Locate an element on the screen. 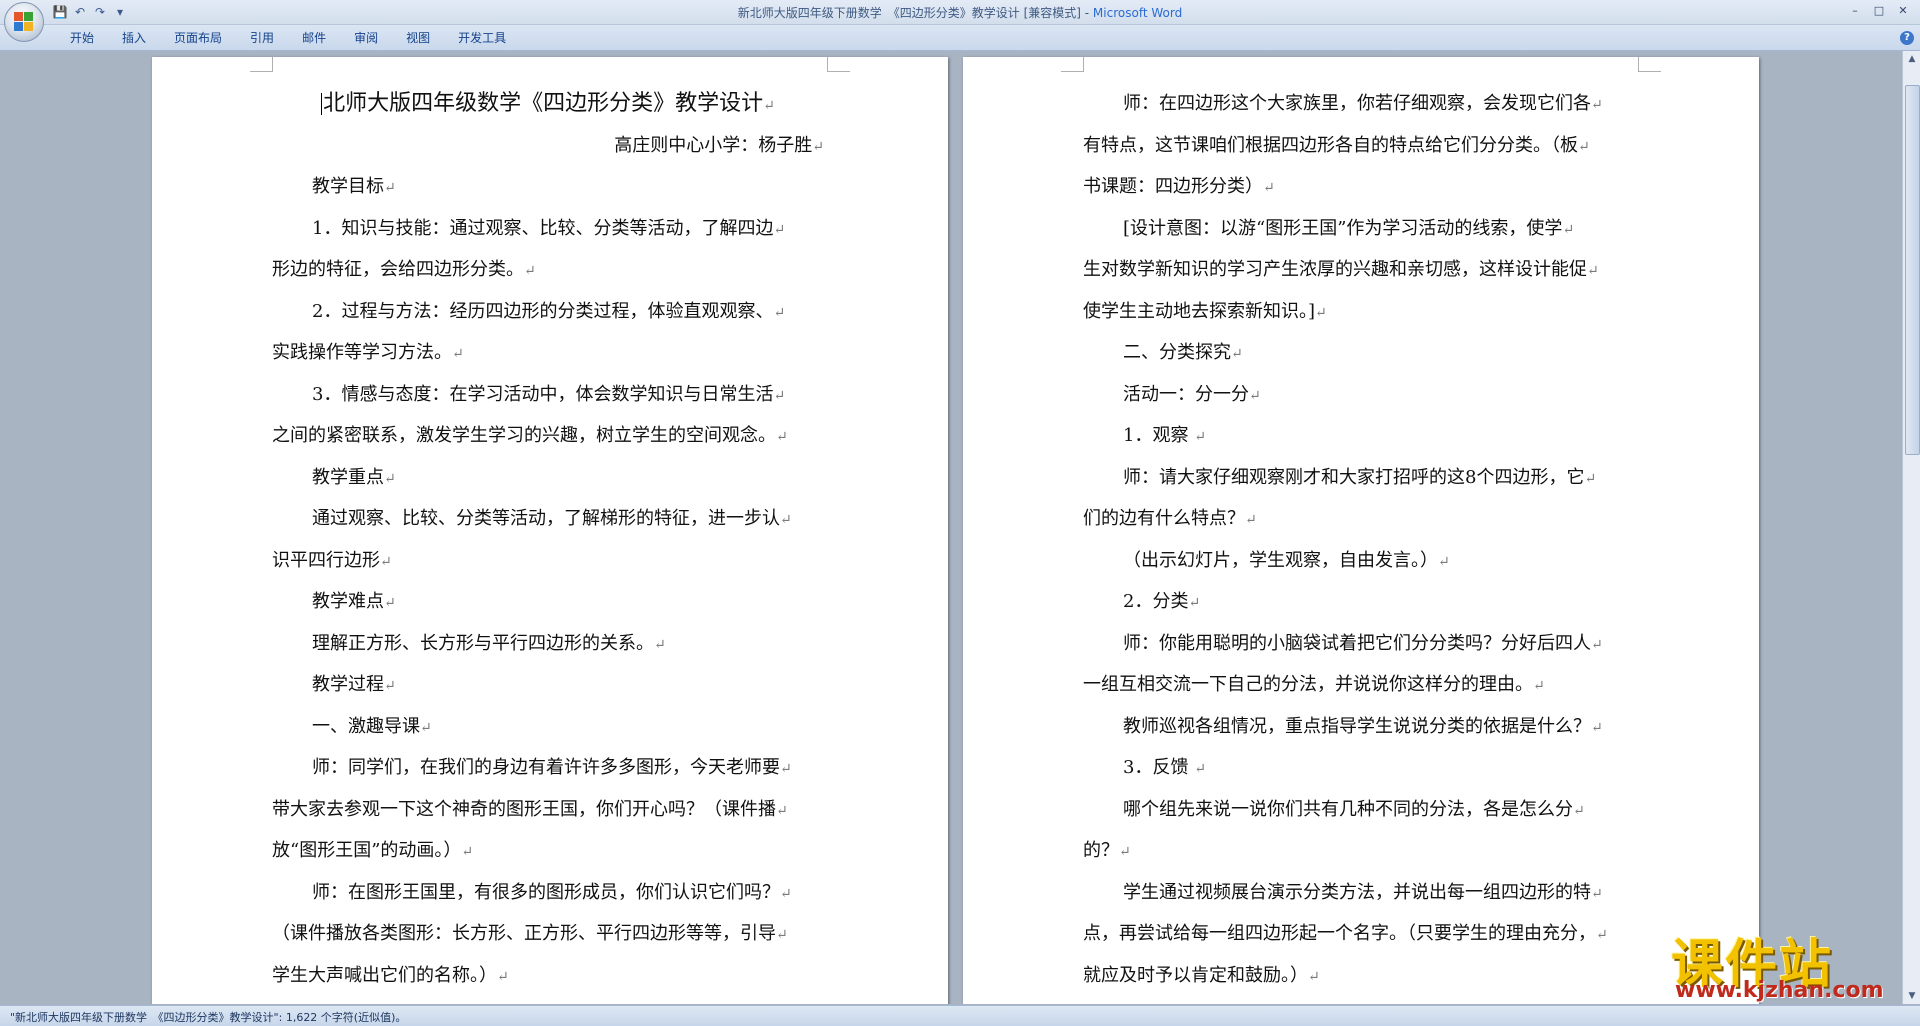 This screenshot has height=1026, width=1920. watermark-logo: 课件站 www.kjzhan.com is located at coordinates (1786, 962).